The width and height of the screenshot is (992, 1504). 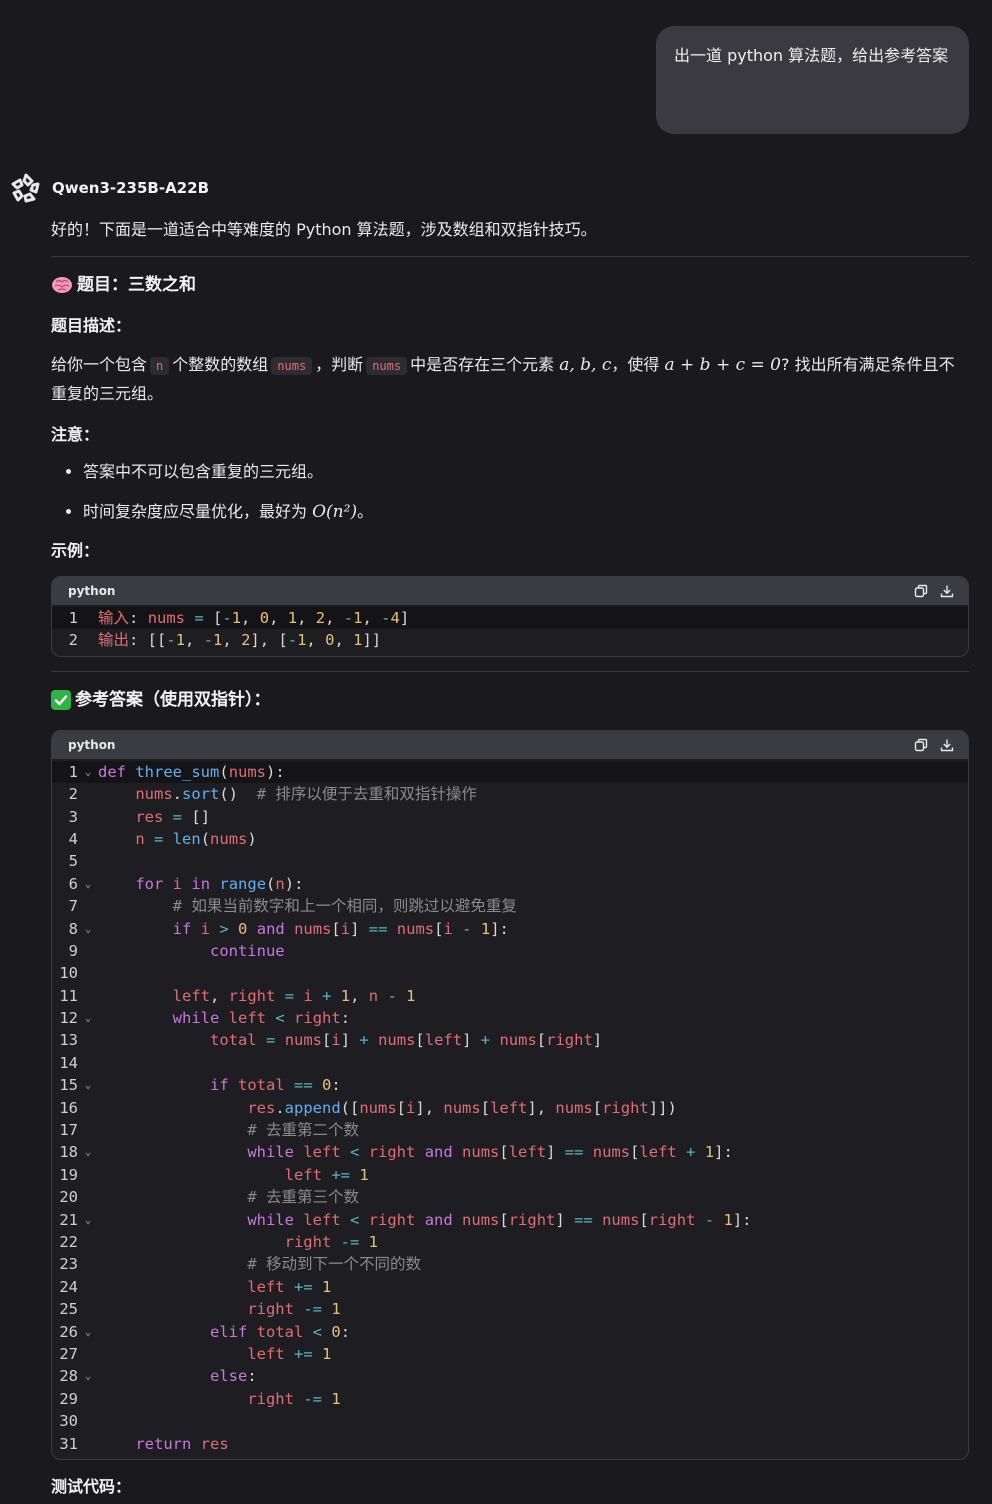 What do you see at coordinates (340, 928) in the screenshot?
I see `code-text: if i > 0 and nums[i] == nums[i - 1]:` at bounding box center [340, 928].